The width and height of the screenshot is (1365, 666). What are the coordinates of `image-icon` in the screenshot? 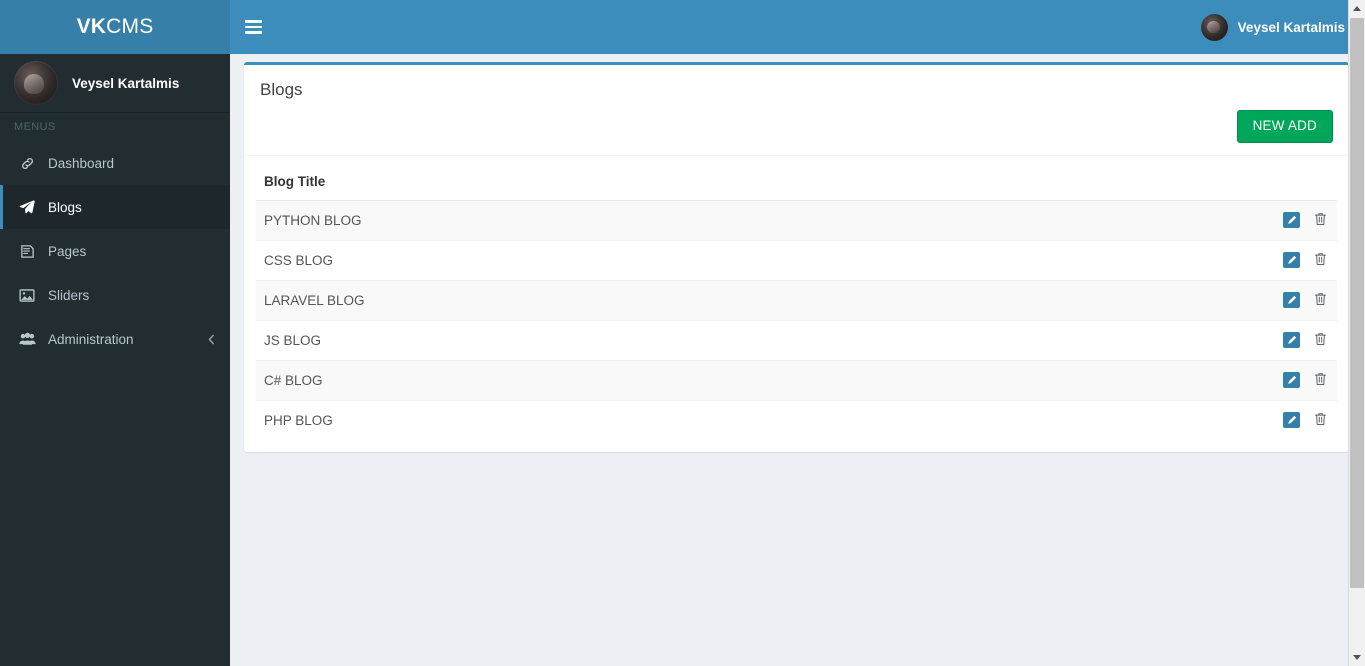 It's located at (27, 295).